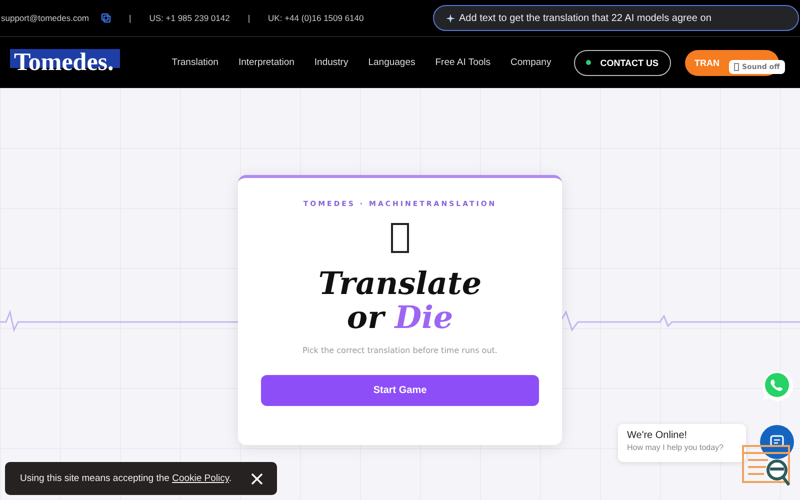 Image resolution: width=800 pixels, height=500 pixels. What do you see at coordinates (777, 442) in the screenshot?
I see `chat-icon` at bounding box center [777, 442].